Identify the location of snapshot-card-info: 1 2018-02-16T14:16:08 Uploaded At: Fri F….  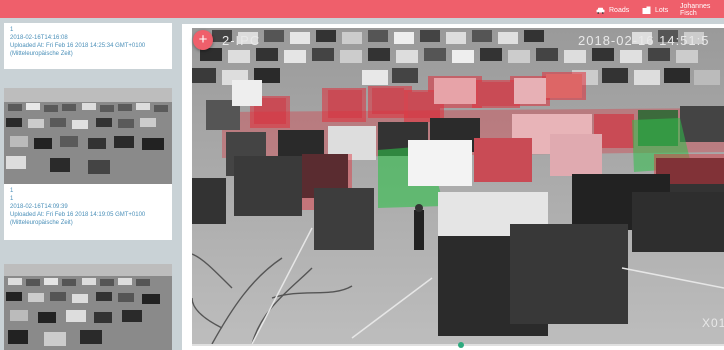
(88, 46).